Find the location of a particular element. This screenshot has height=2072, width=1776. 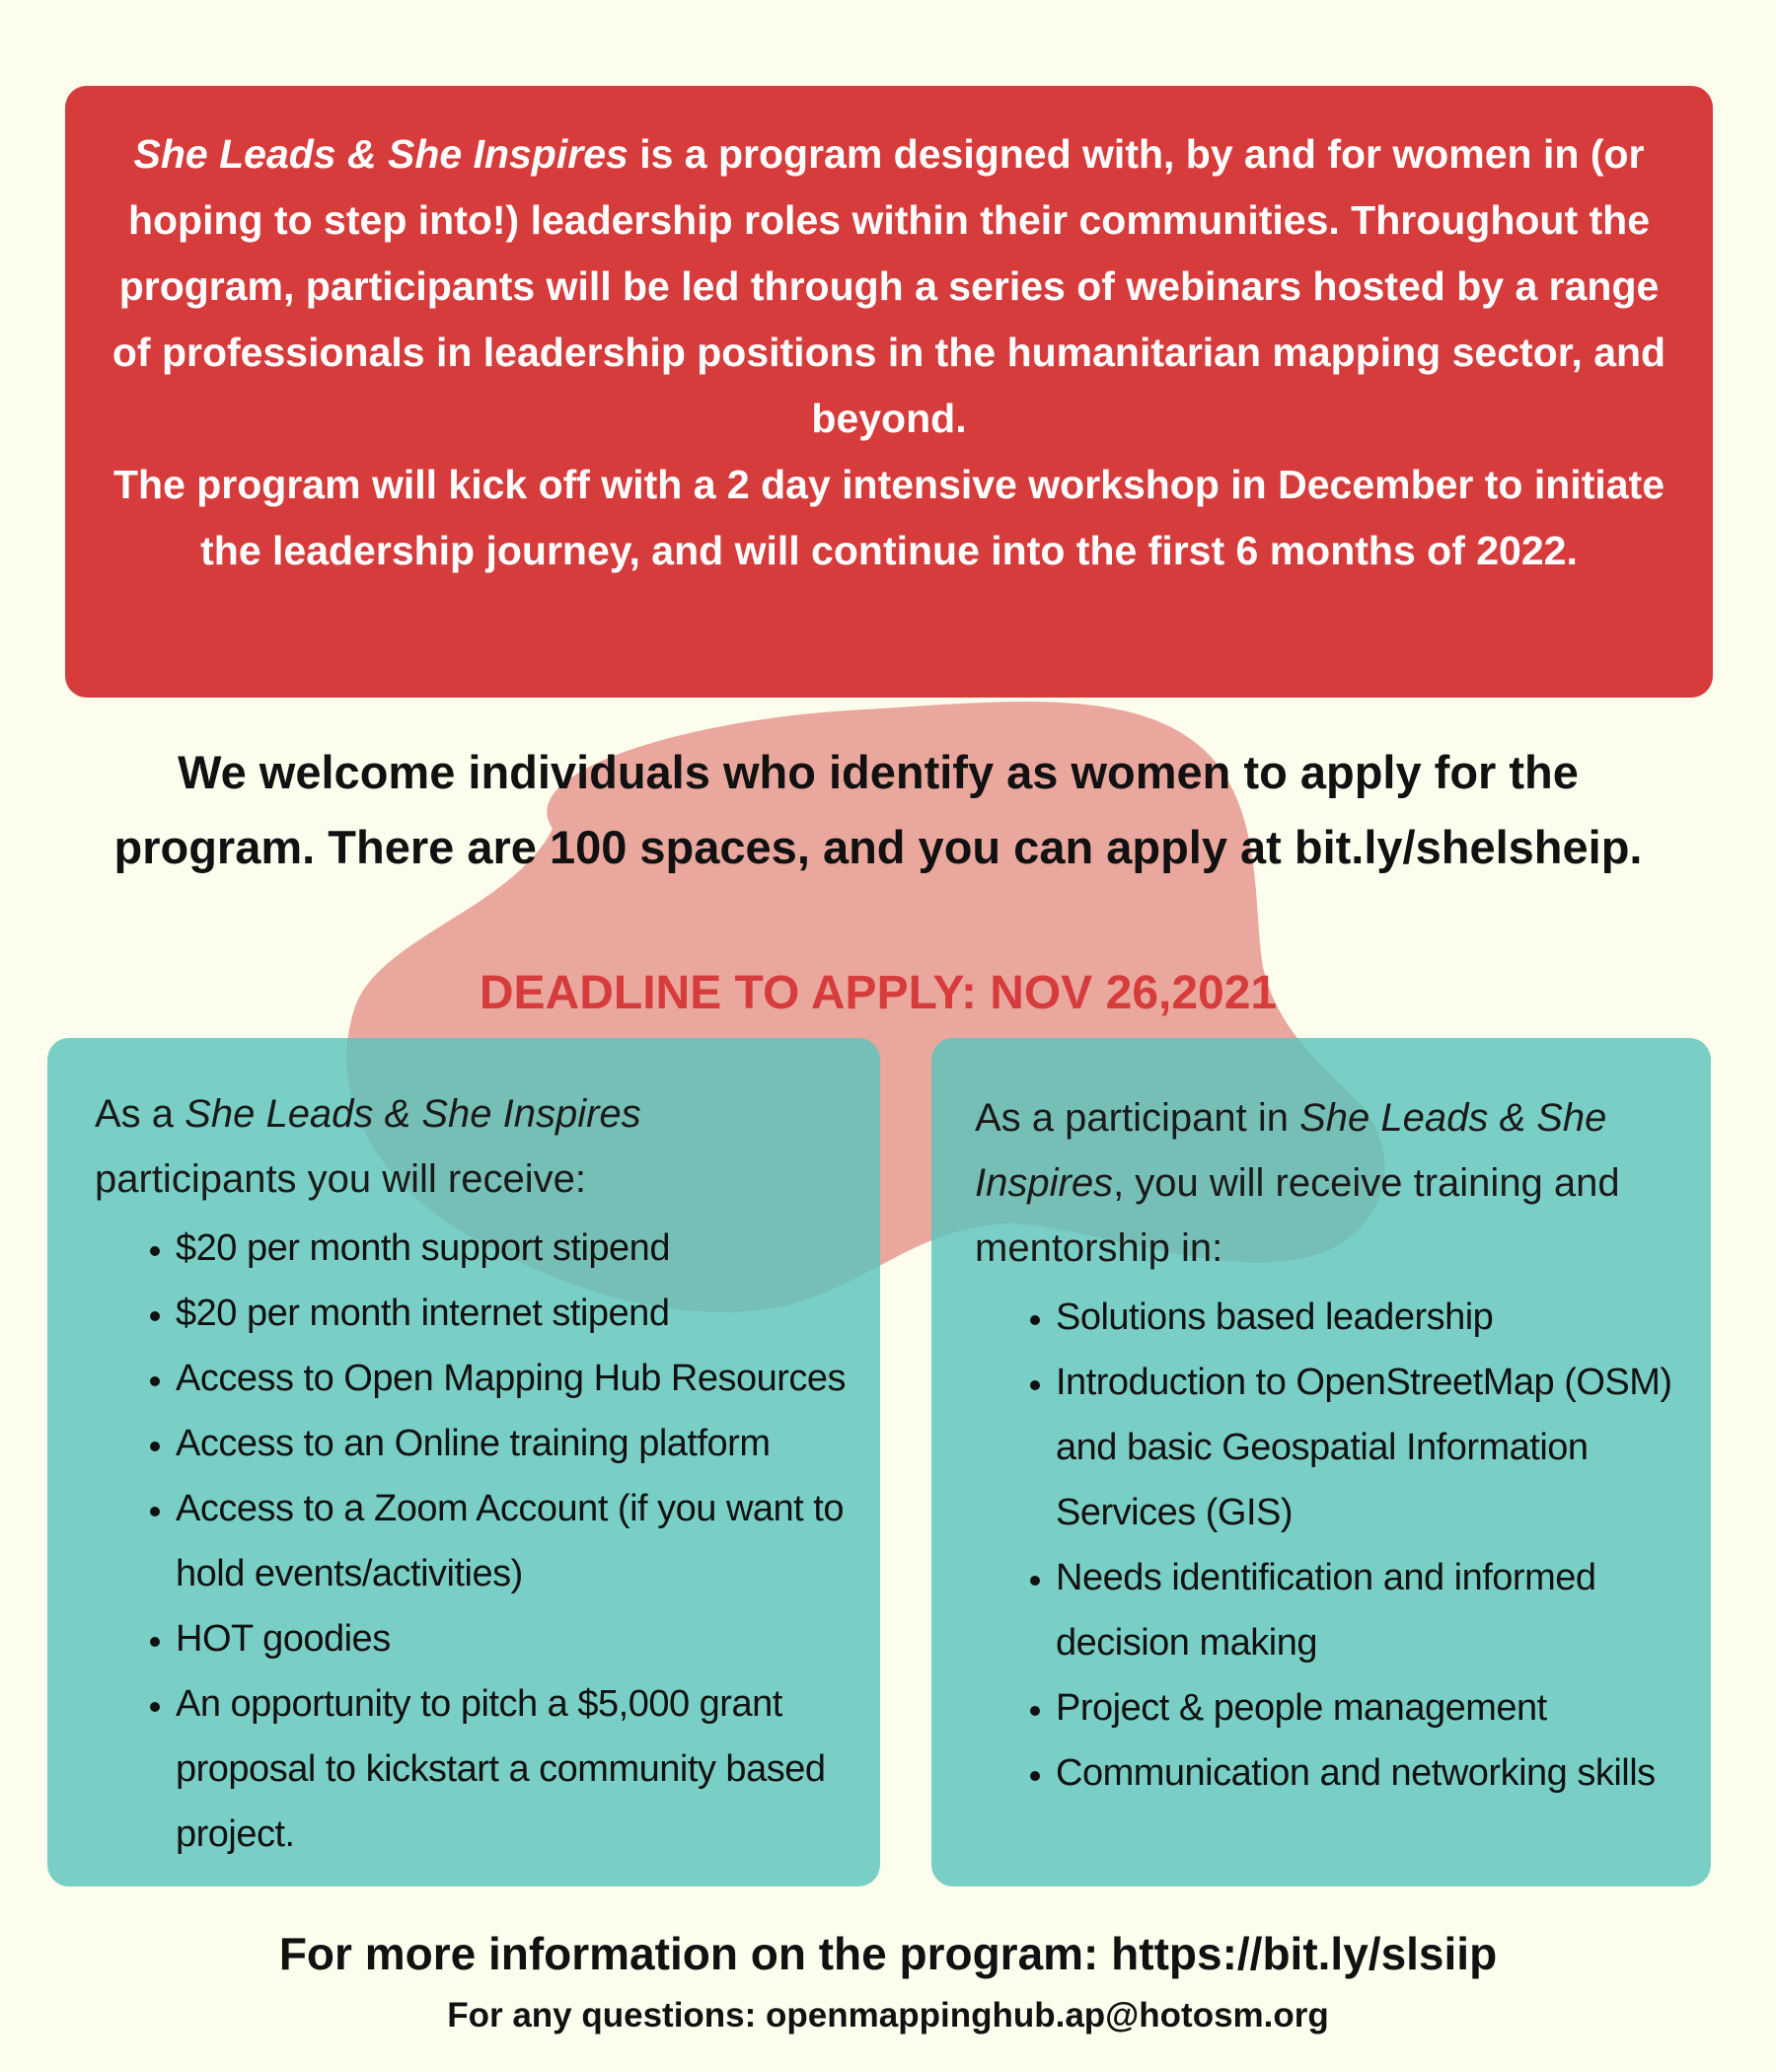

training-intro-prefix: As a participant in is located at coordinates (1137, 1118).